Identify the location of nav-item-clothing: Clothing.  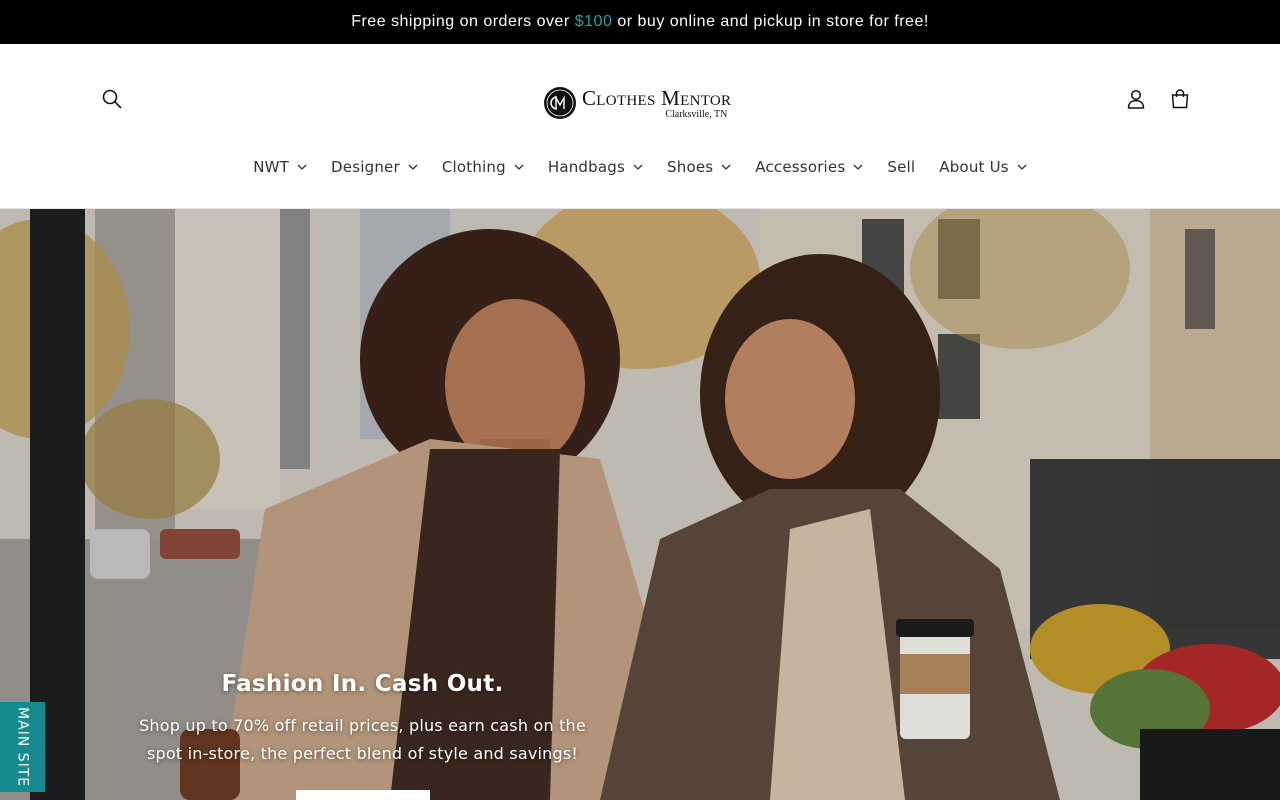
(483, 167).